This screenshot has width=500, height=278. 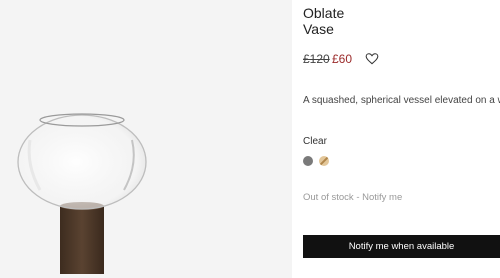 What do you see at coordinates (315, 141) in the screenshot?
I see `variant-label: Clear` at bounding box center [315, 141].